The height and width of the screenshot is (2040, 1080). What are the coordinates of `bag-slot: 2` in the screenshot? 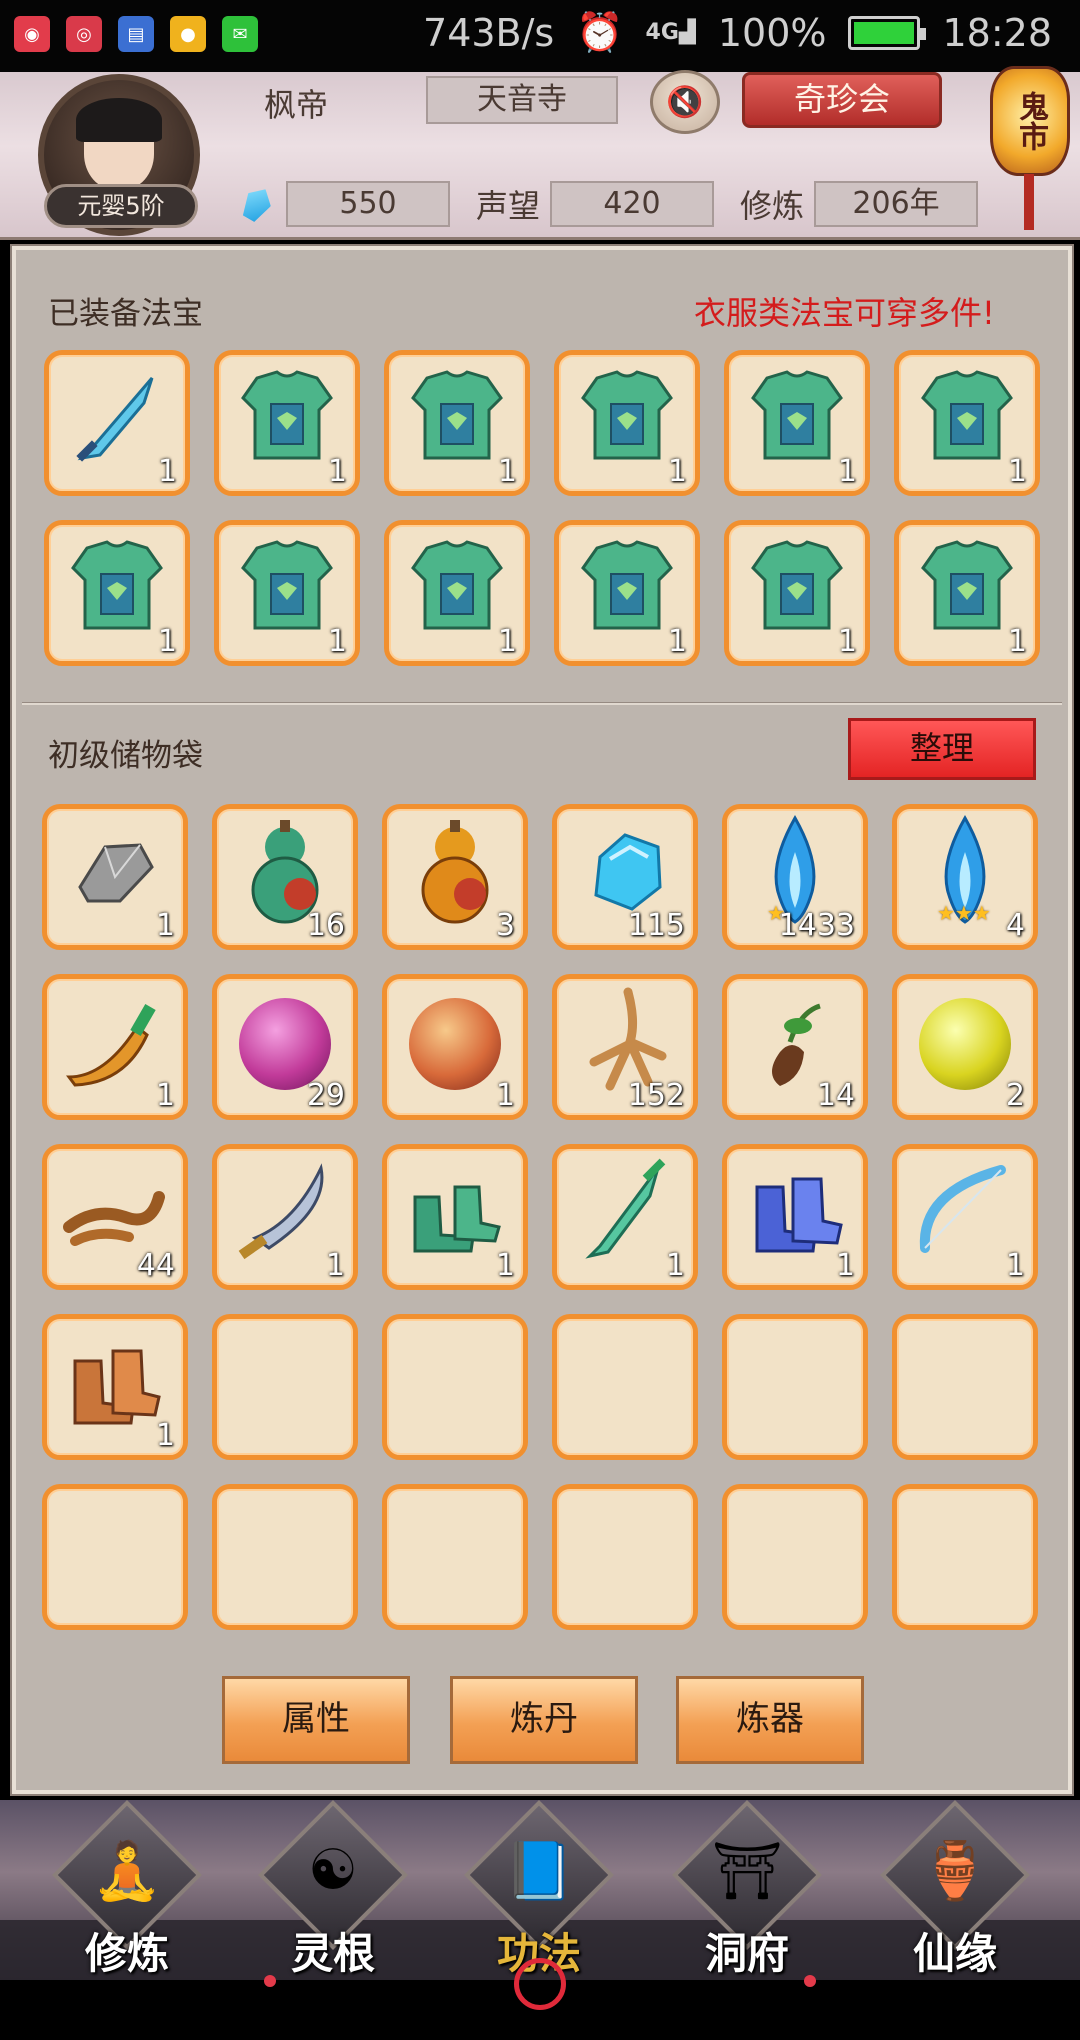 It's located at (965, 1047).